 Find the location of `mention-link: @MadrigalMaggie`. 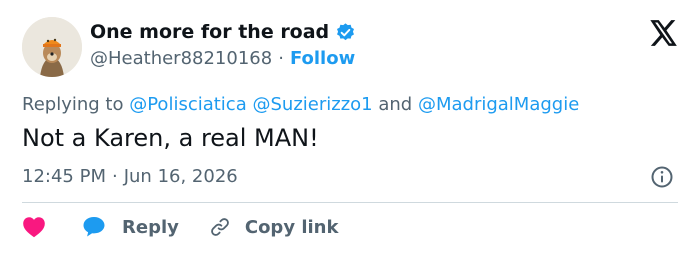

mention-link: @MadrigalMaggie is located at coordinates (498, 104).